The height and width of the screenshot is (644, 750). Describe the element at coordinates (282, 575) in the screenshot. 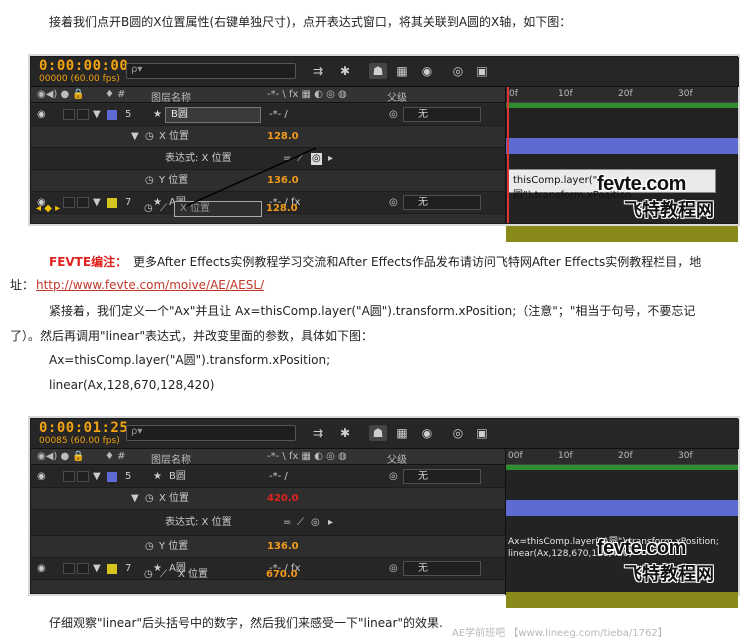

I see `x-position-value: 670.0` at that location.